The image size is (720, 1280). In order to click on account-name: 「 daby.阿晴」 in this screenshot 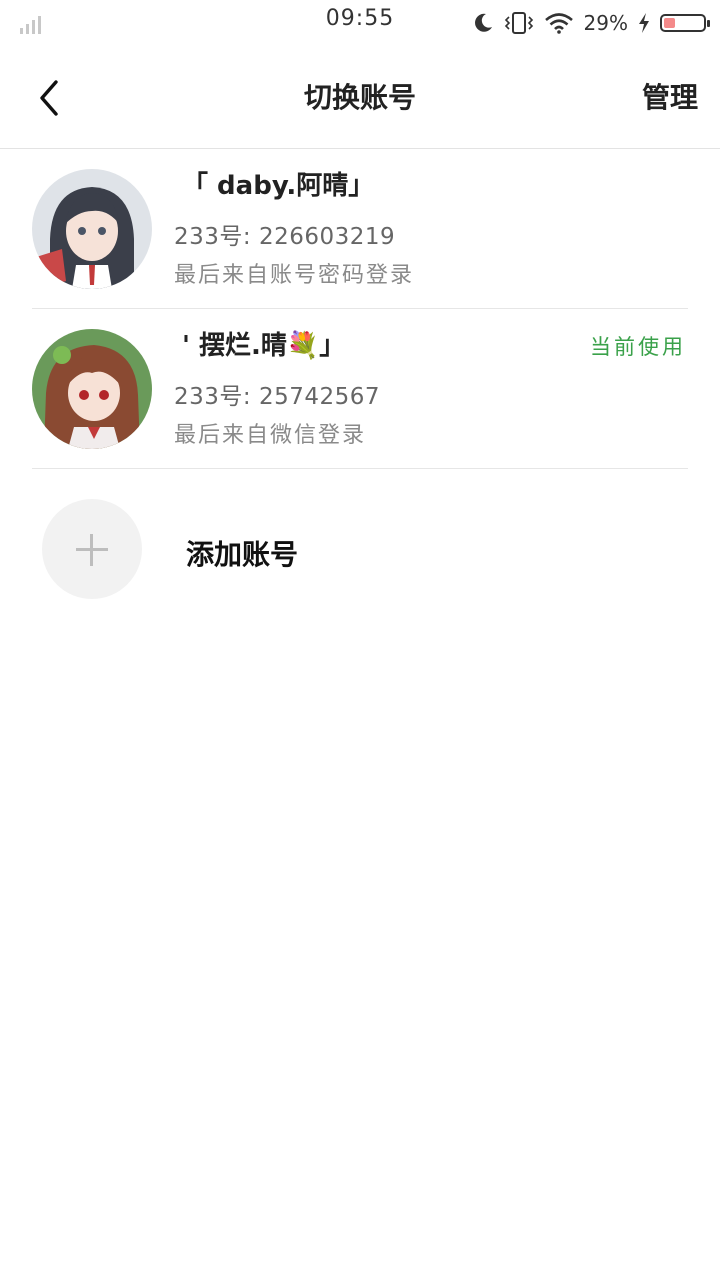, I will do `click(278, 186)`.